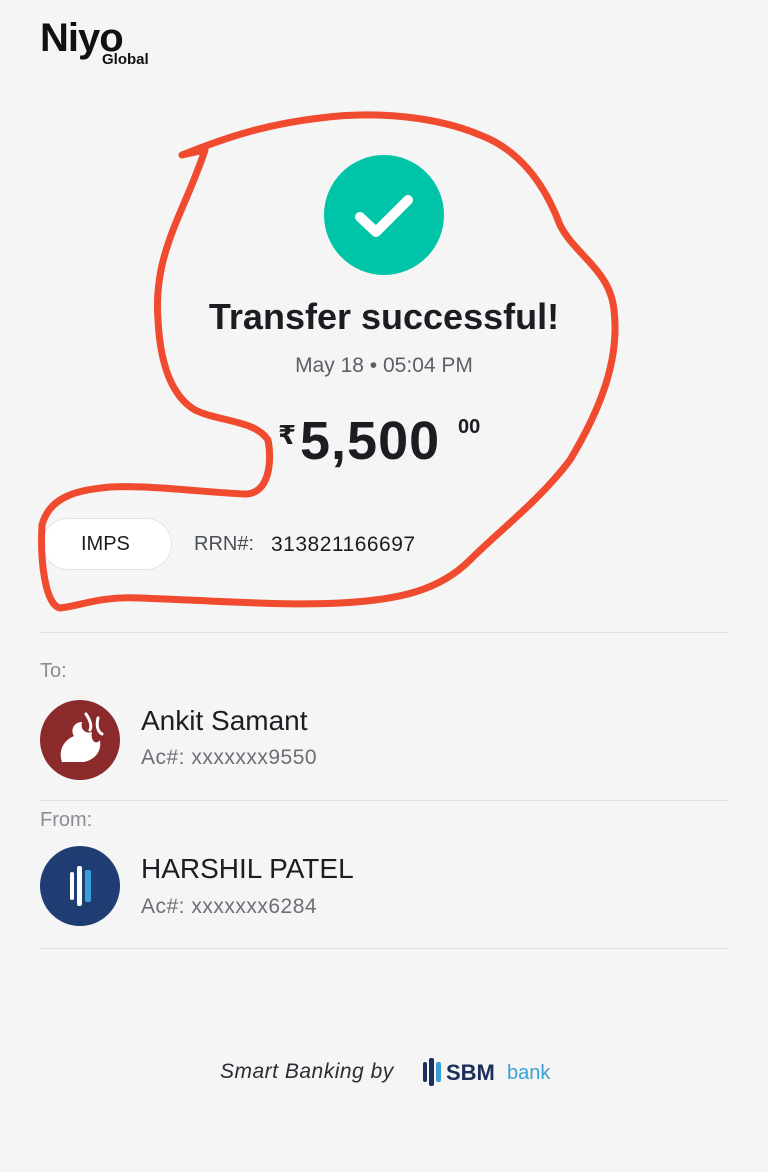  Describe the element at coordinates (66, 820) in the screenshot. I see `from-label: From:` at that location.